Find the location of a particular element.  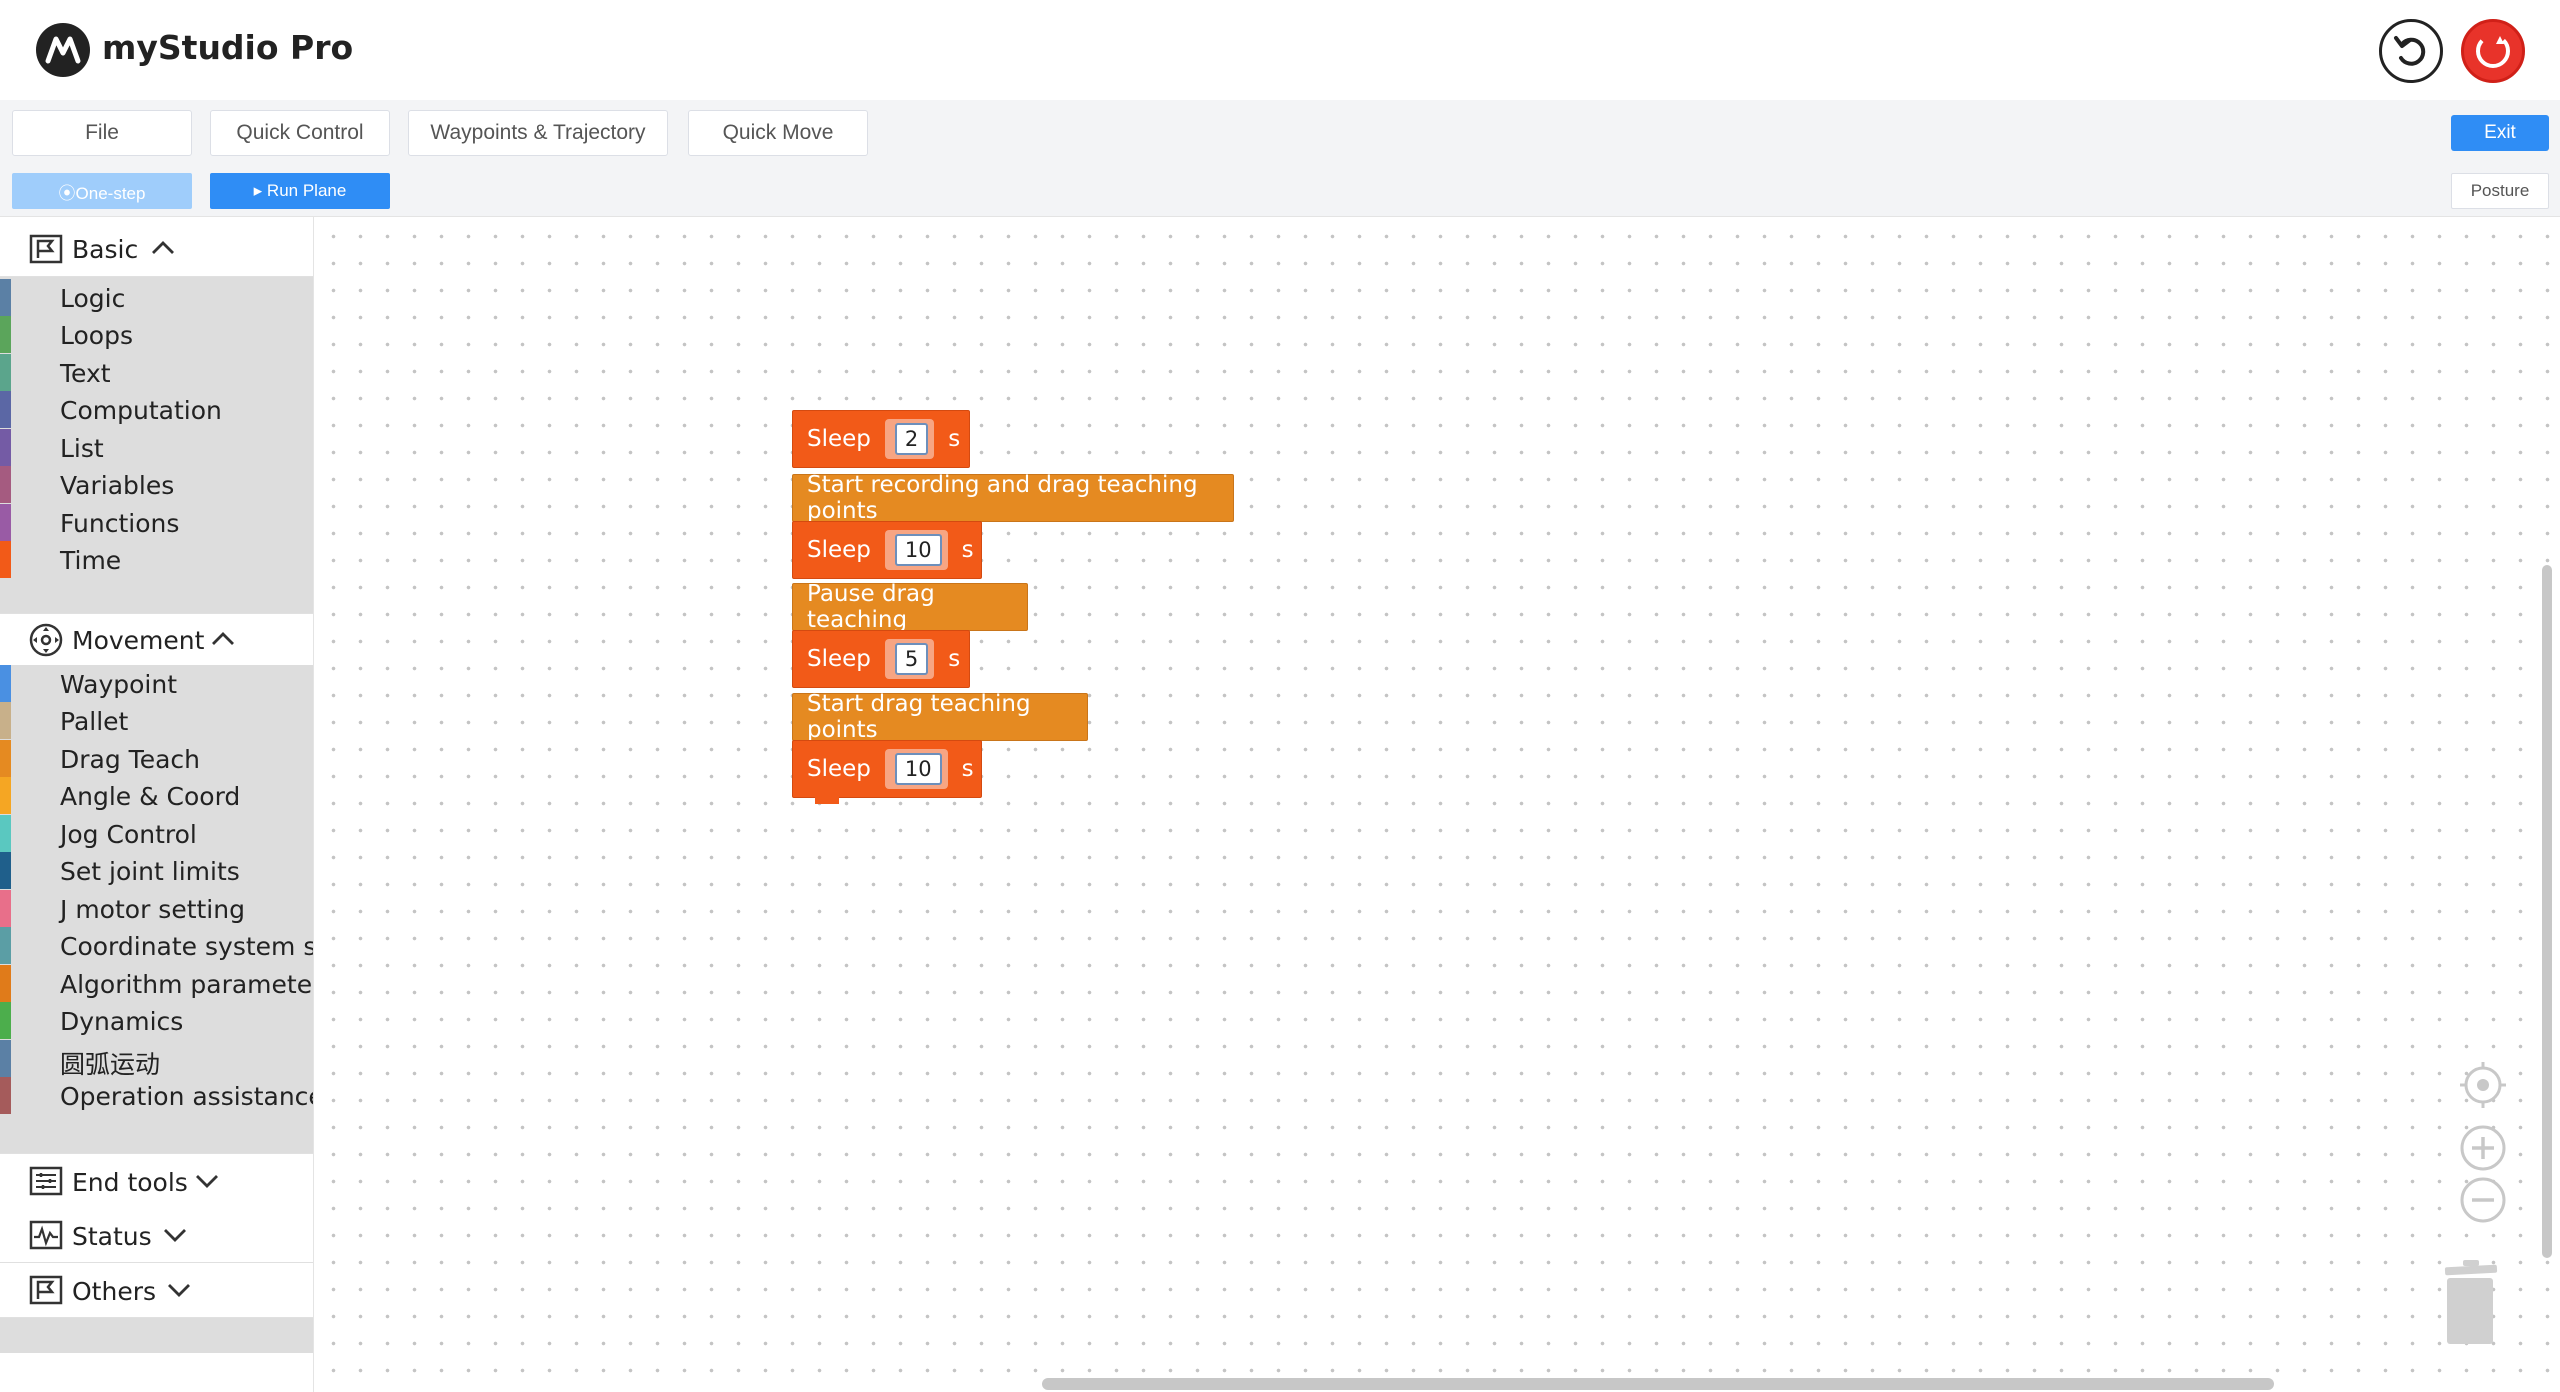

category-item-text: Text is located at coordinates (156, 372).